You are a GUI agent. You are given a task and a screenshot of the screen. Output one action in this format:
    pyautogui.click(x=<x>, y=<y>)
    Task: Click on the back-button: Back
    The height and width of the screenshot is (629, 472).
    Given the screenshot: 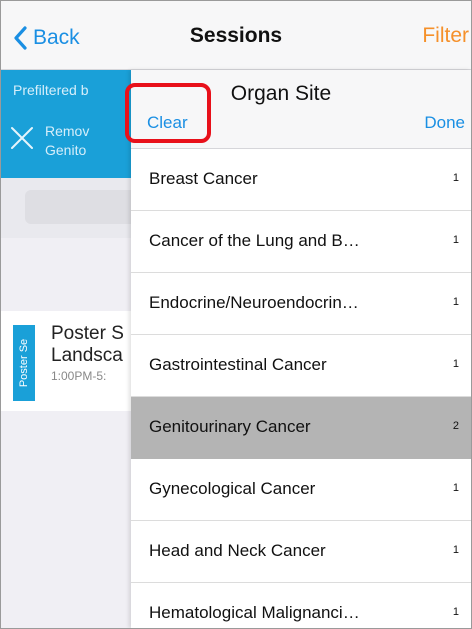 What is the action you would take?
    pyautogui.click(x=46, y=38)
    